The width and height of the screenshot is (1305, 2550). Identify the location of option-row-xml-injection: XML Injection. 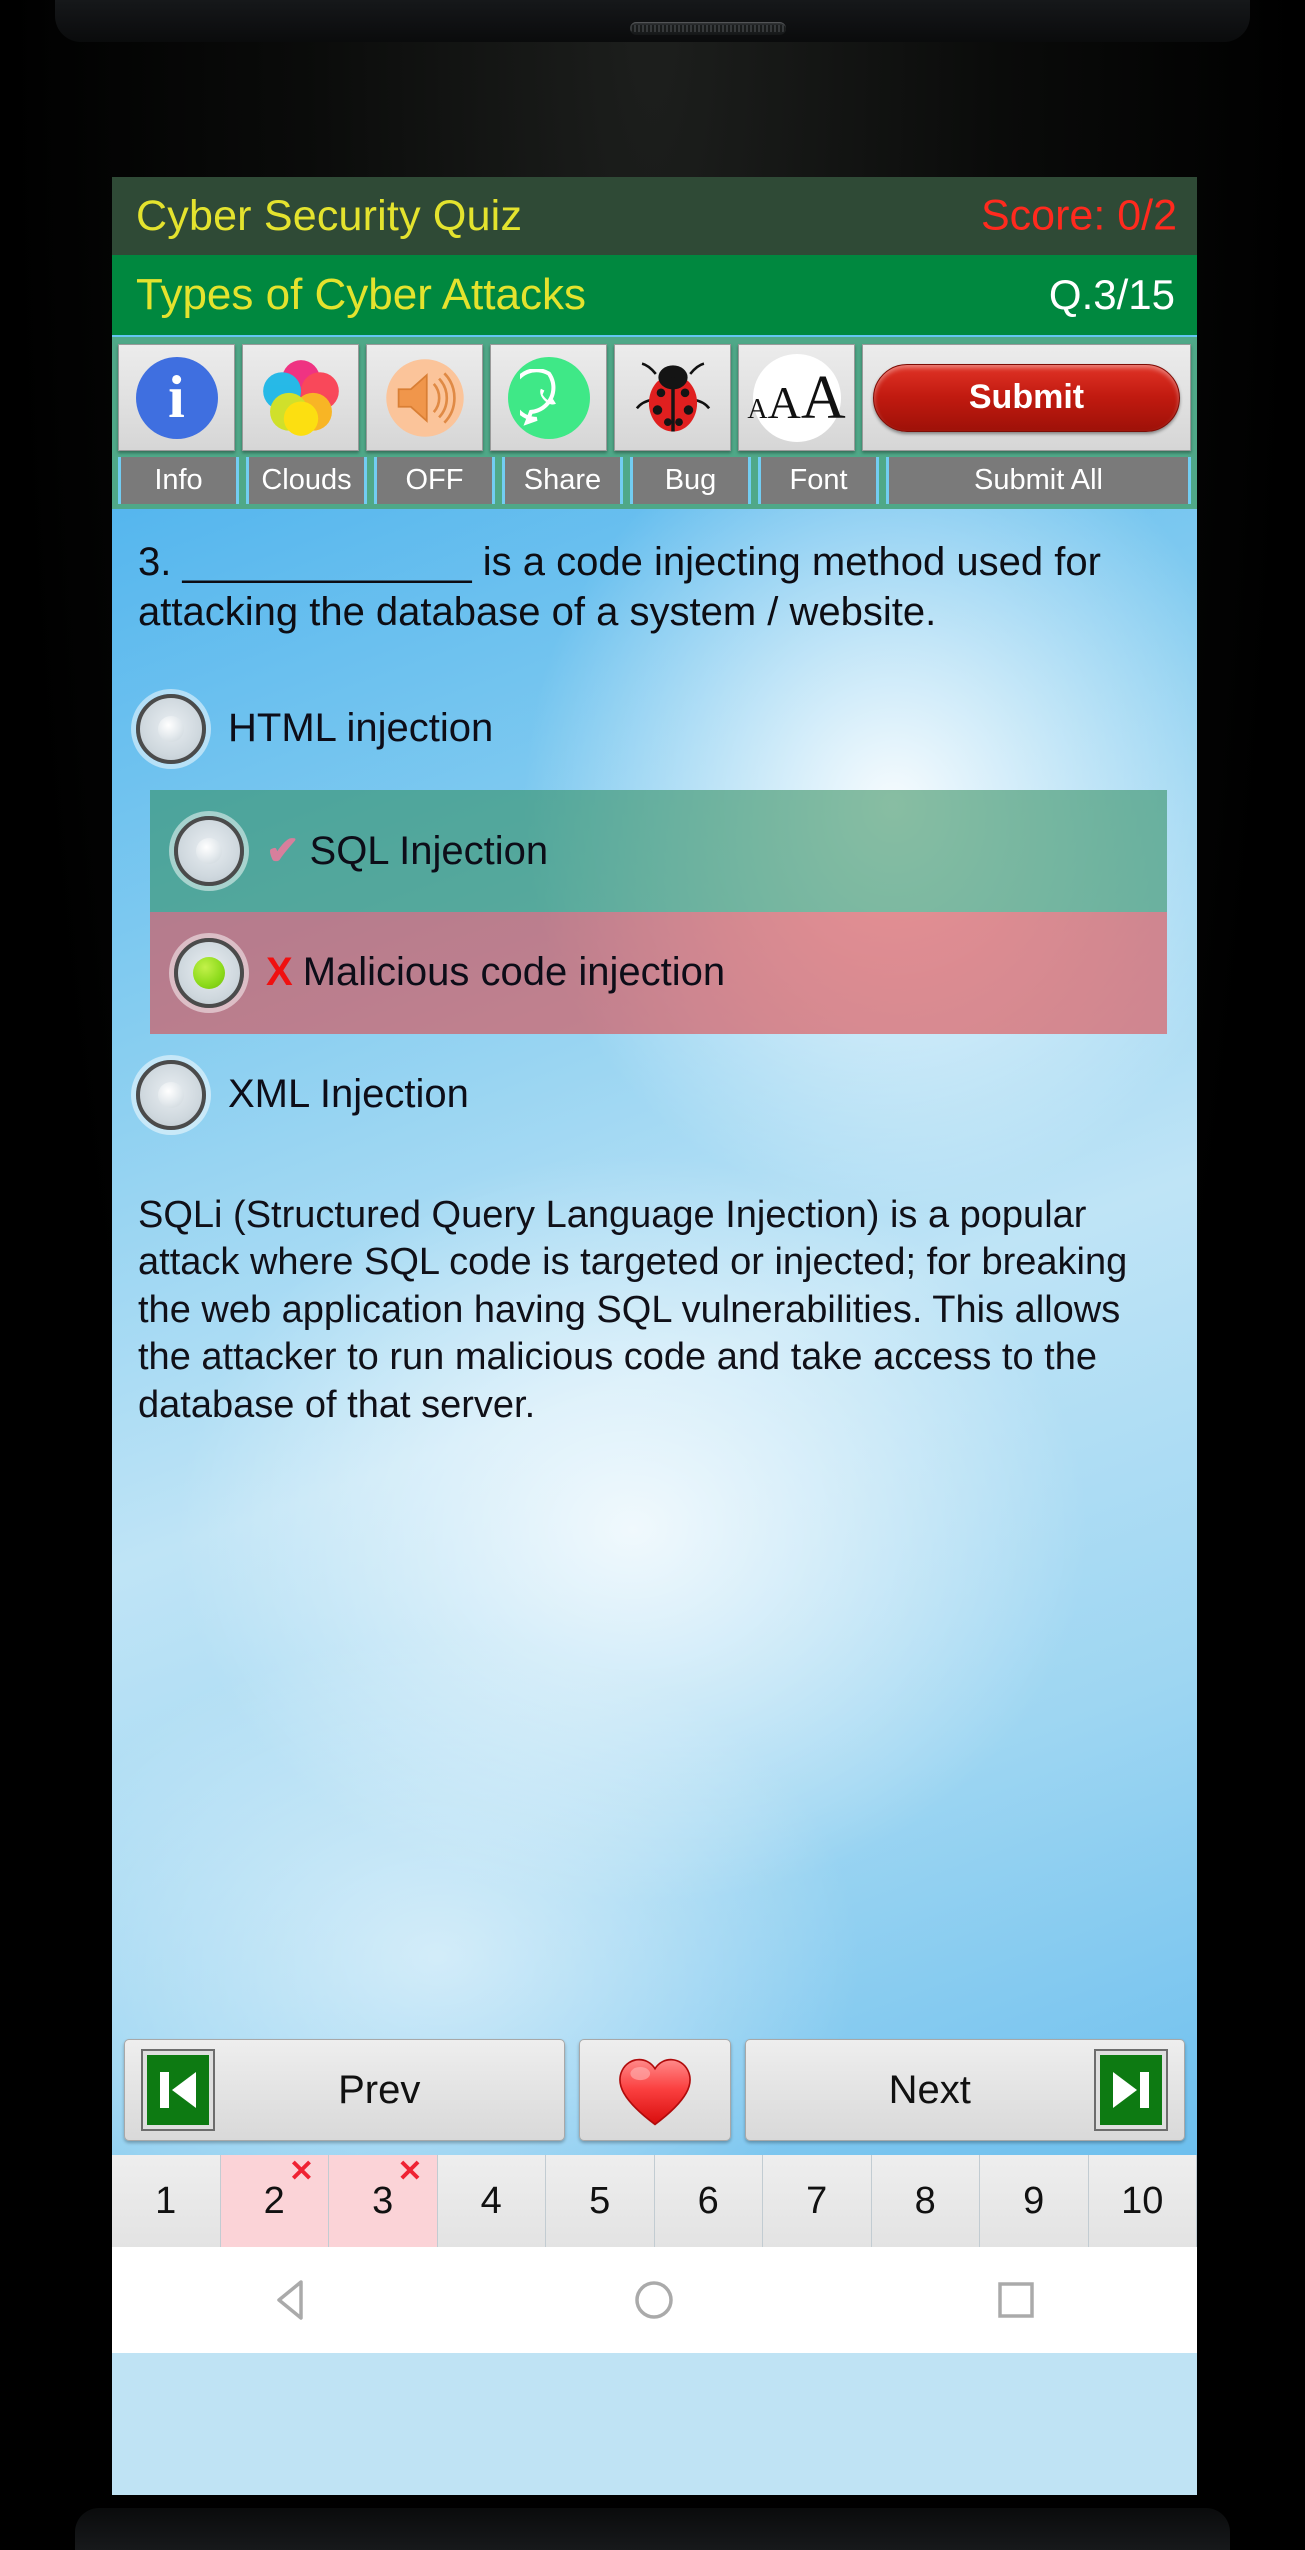
(654, 1095).